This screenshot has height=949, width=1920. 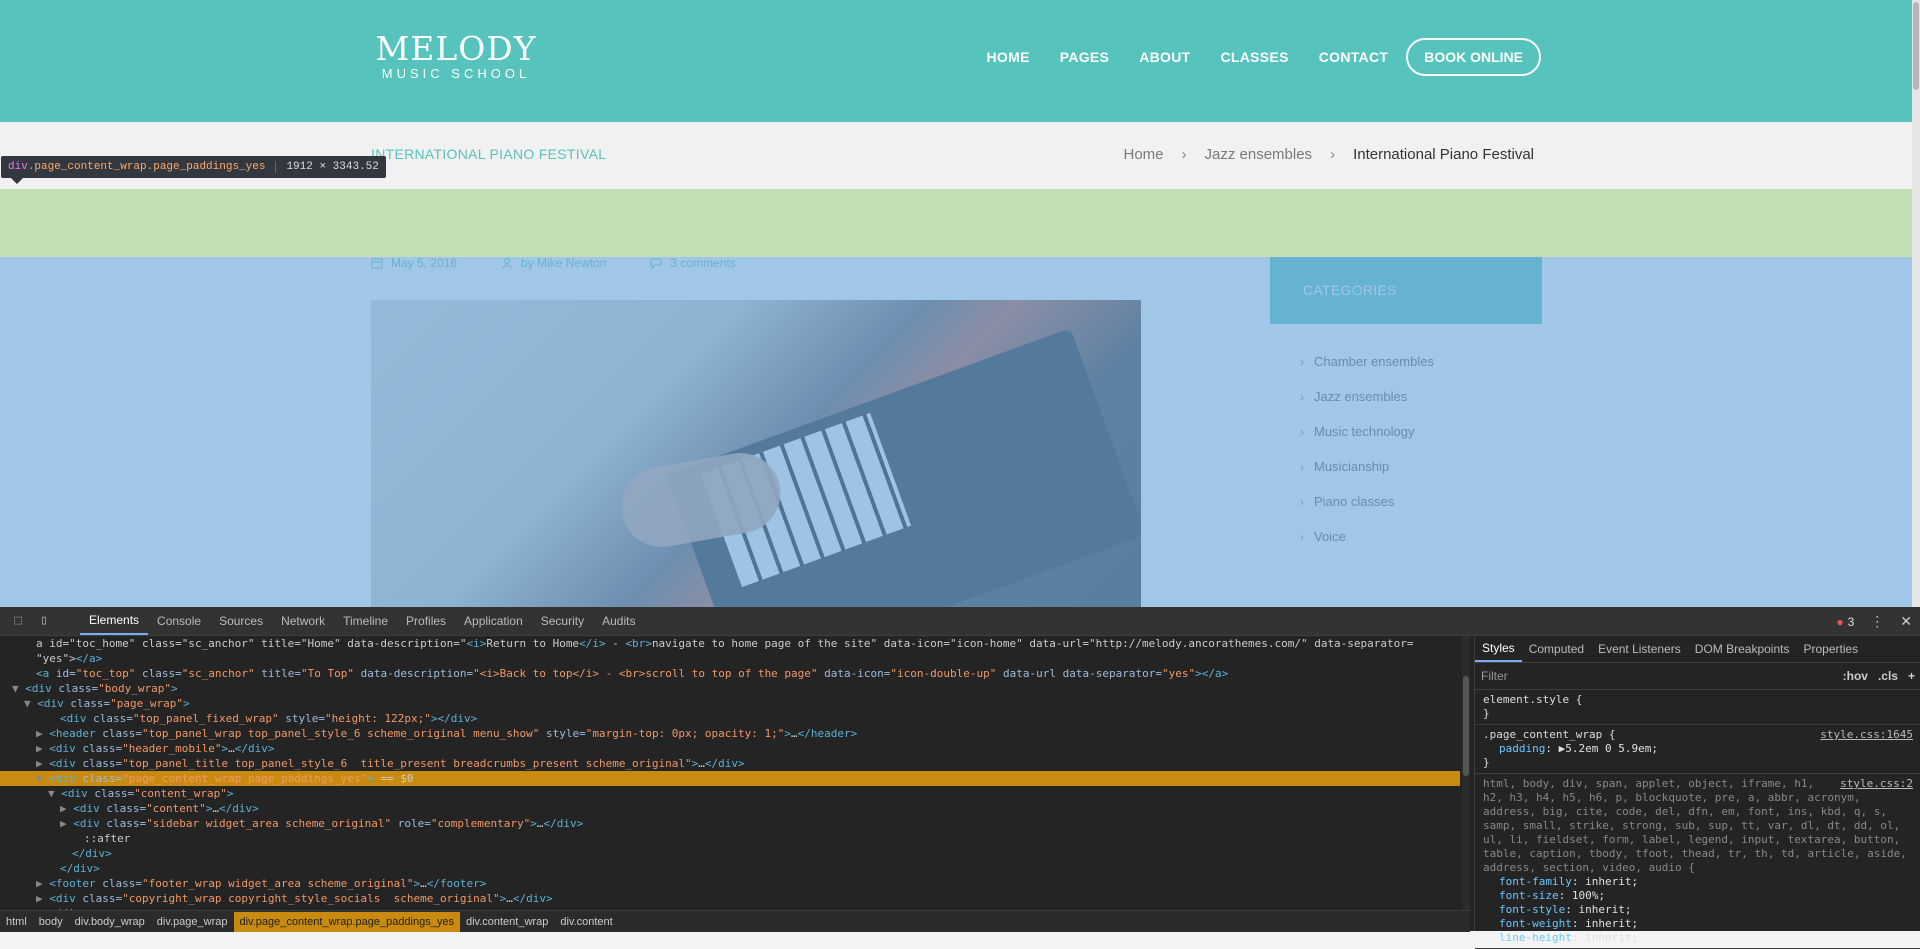 I want to click on css-declaration: line-height: inherit;, so click(x=1698, y=938).